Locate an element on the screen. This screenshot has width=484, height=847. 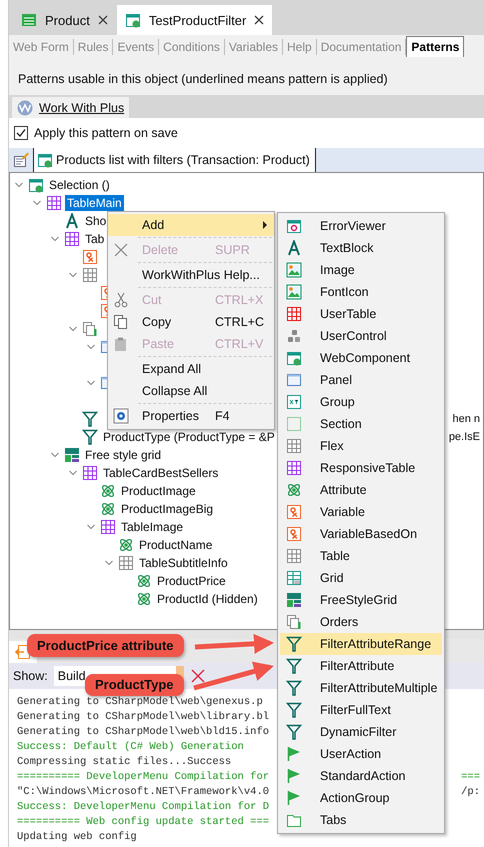
output-line: Success: Default (C# Web) Generation is located at coordinates (130, 747).